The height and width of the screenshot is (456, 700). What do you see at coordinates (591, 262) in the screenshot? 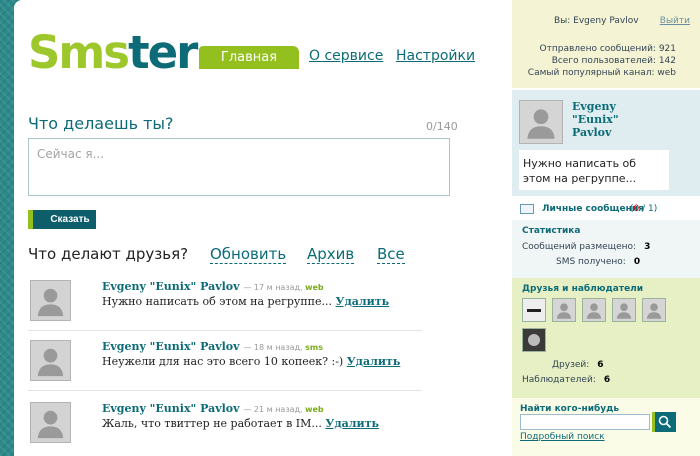
I see `sms-label: SMS получено:` at bounding box center [591, 262].